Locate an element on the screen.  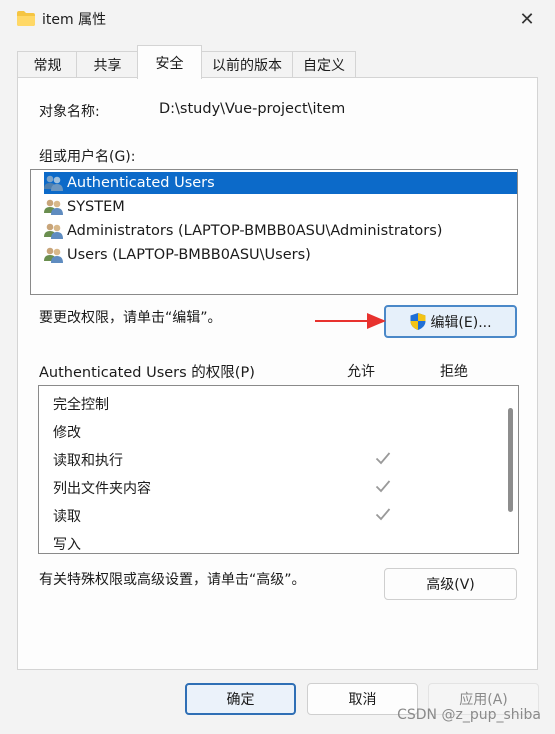
tab-previous-versions: 以前的版本 is located at coordinates (247, 64).